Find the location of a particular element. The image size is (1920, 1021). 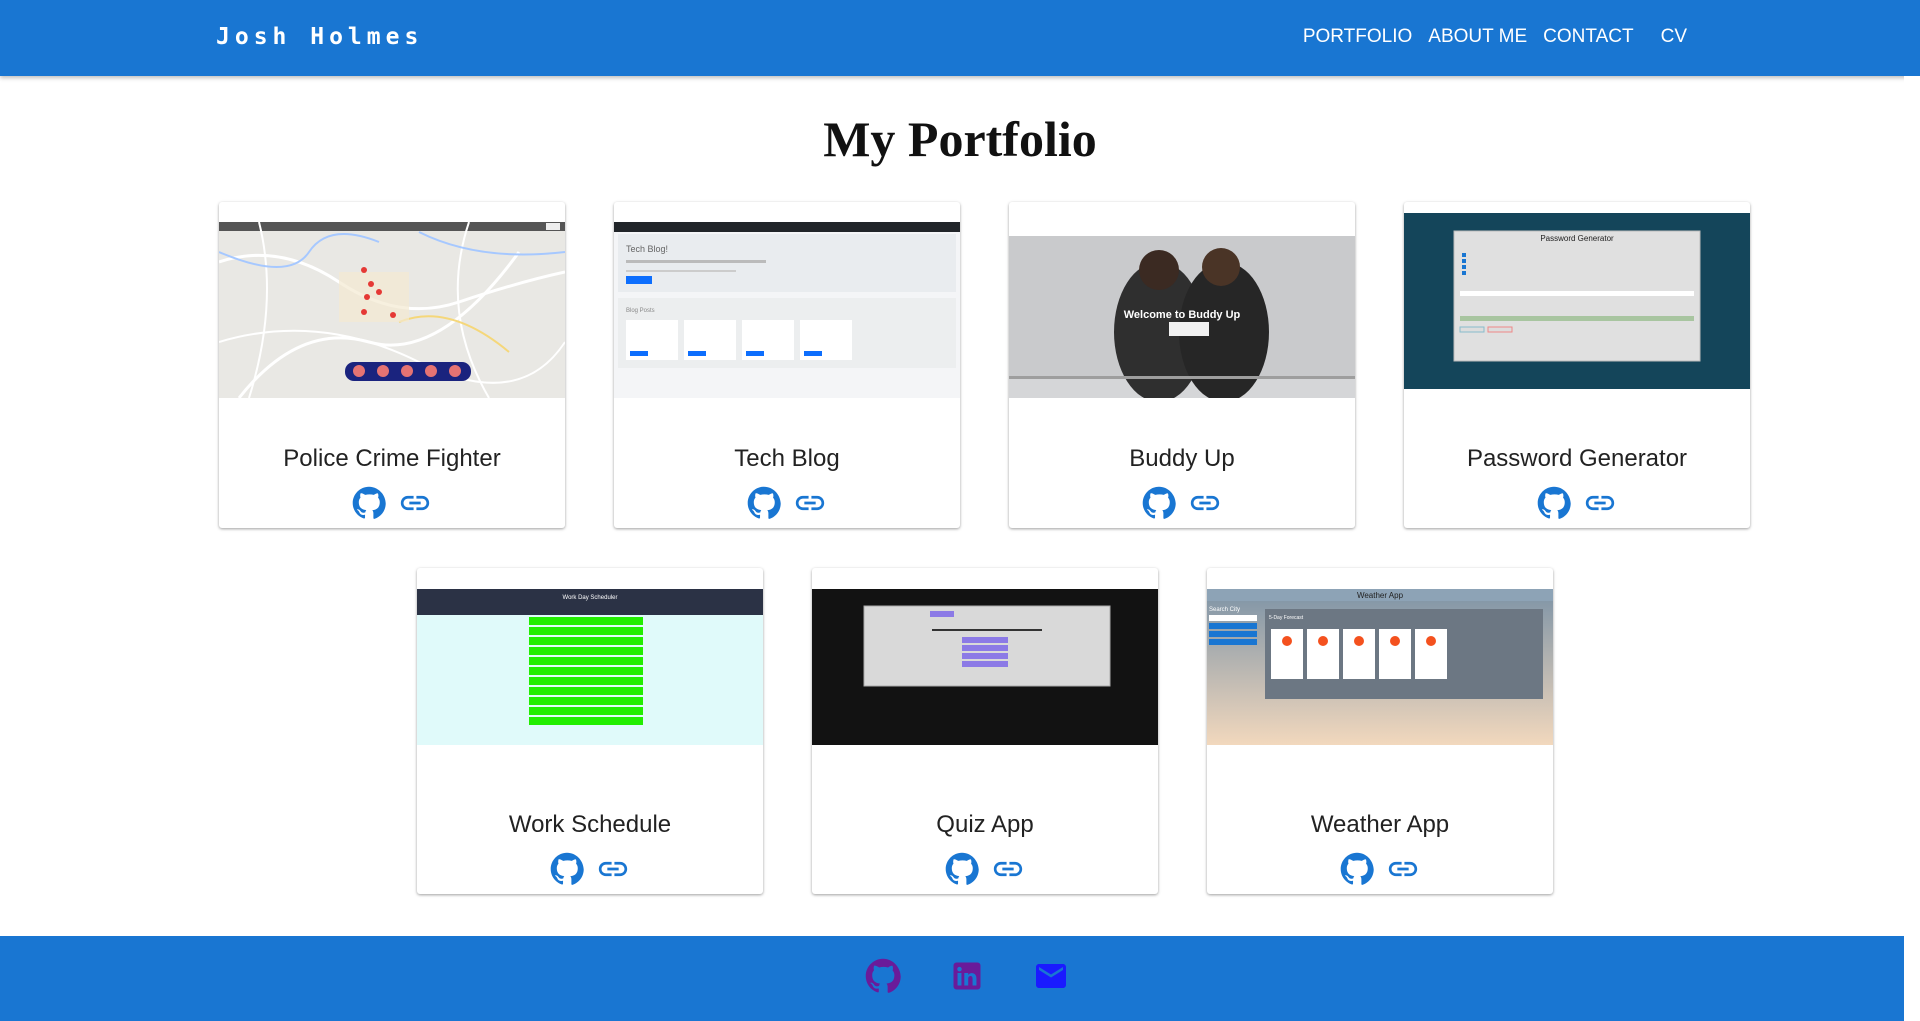

thumb-text: Password Generator is located at coordinates (1577, 238).